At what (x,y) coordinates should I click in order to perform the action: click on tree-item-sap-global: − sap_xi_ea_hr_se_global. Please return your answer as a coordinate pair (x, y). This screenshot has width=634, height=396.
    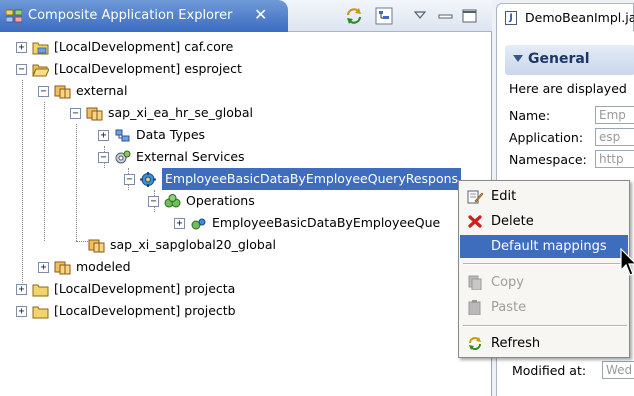
    Looking at the image, I should click on (161, 113).